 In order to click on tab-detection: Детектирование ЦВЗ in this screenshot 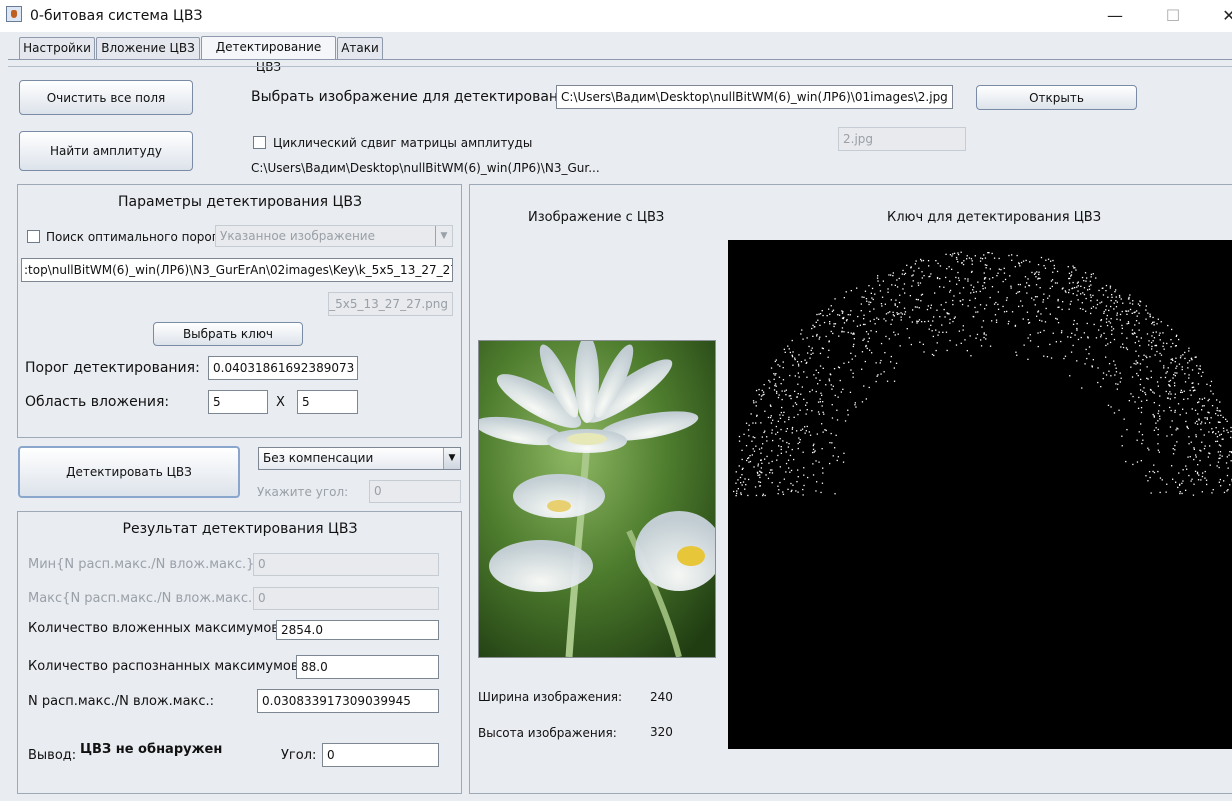, I will do `click(268, 55)`.